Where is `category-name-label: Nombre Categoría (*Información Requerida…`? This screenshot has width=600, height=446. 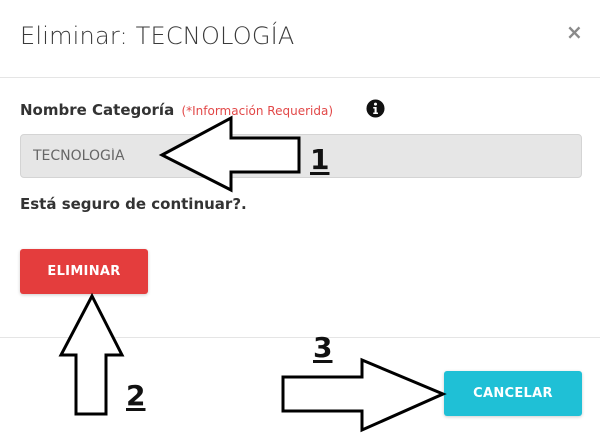 category-name-label: Nombre Categoría (*Información Requerida… is located at coordinates (176, 110).